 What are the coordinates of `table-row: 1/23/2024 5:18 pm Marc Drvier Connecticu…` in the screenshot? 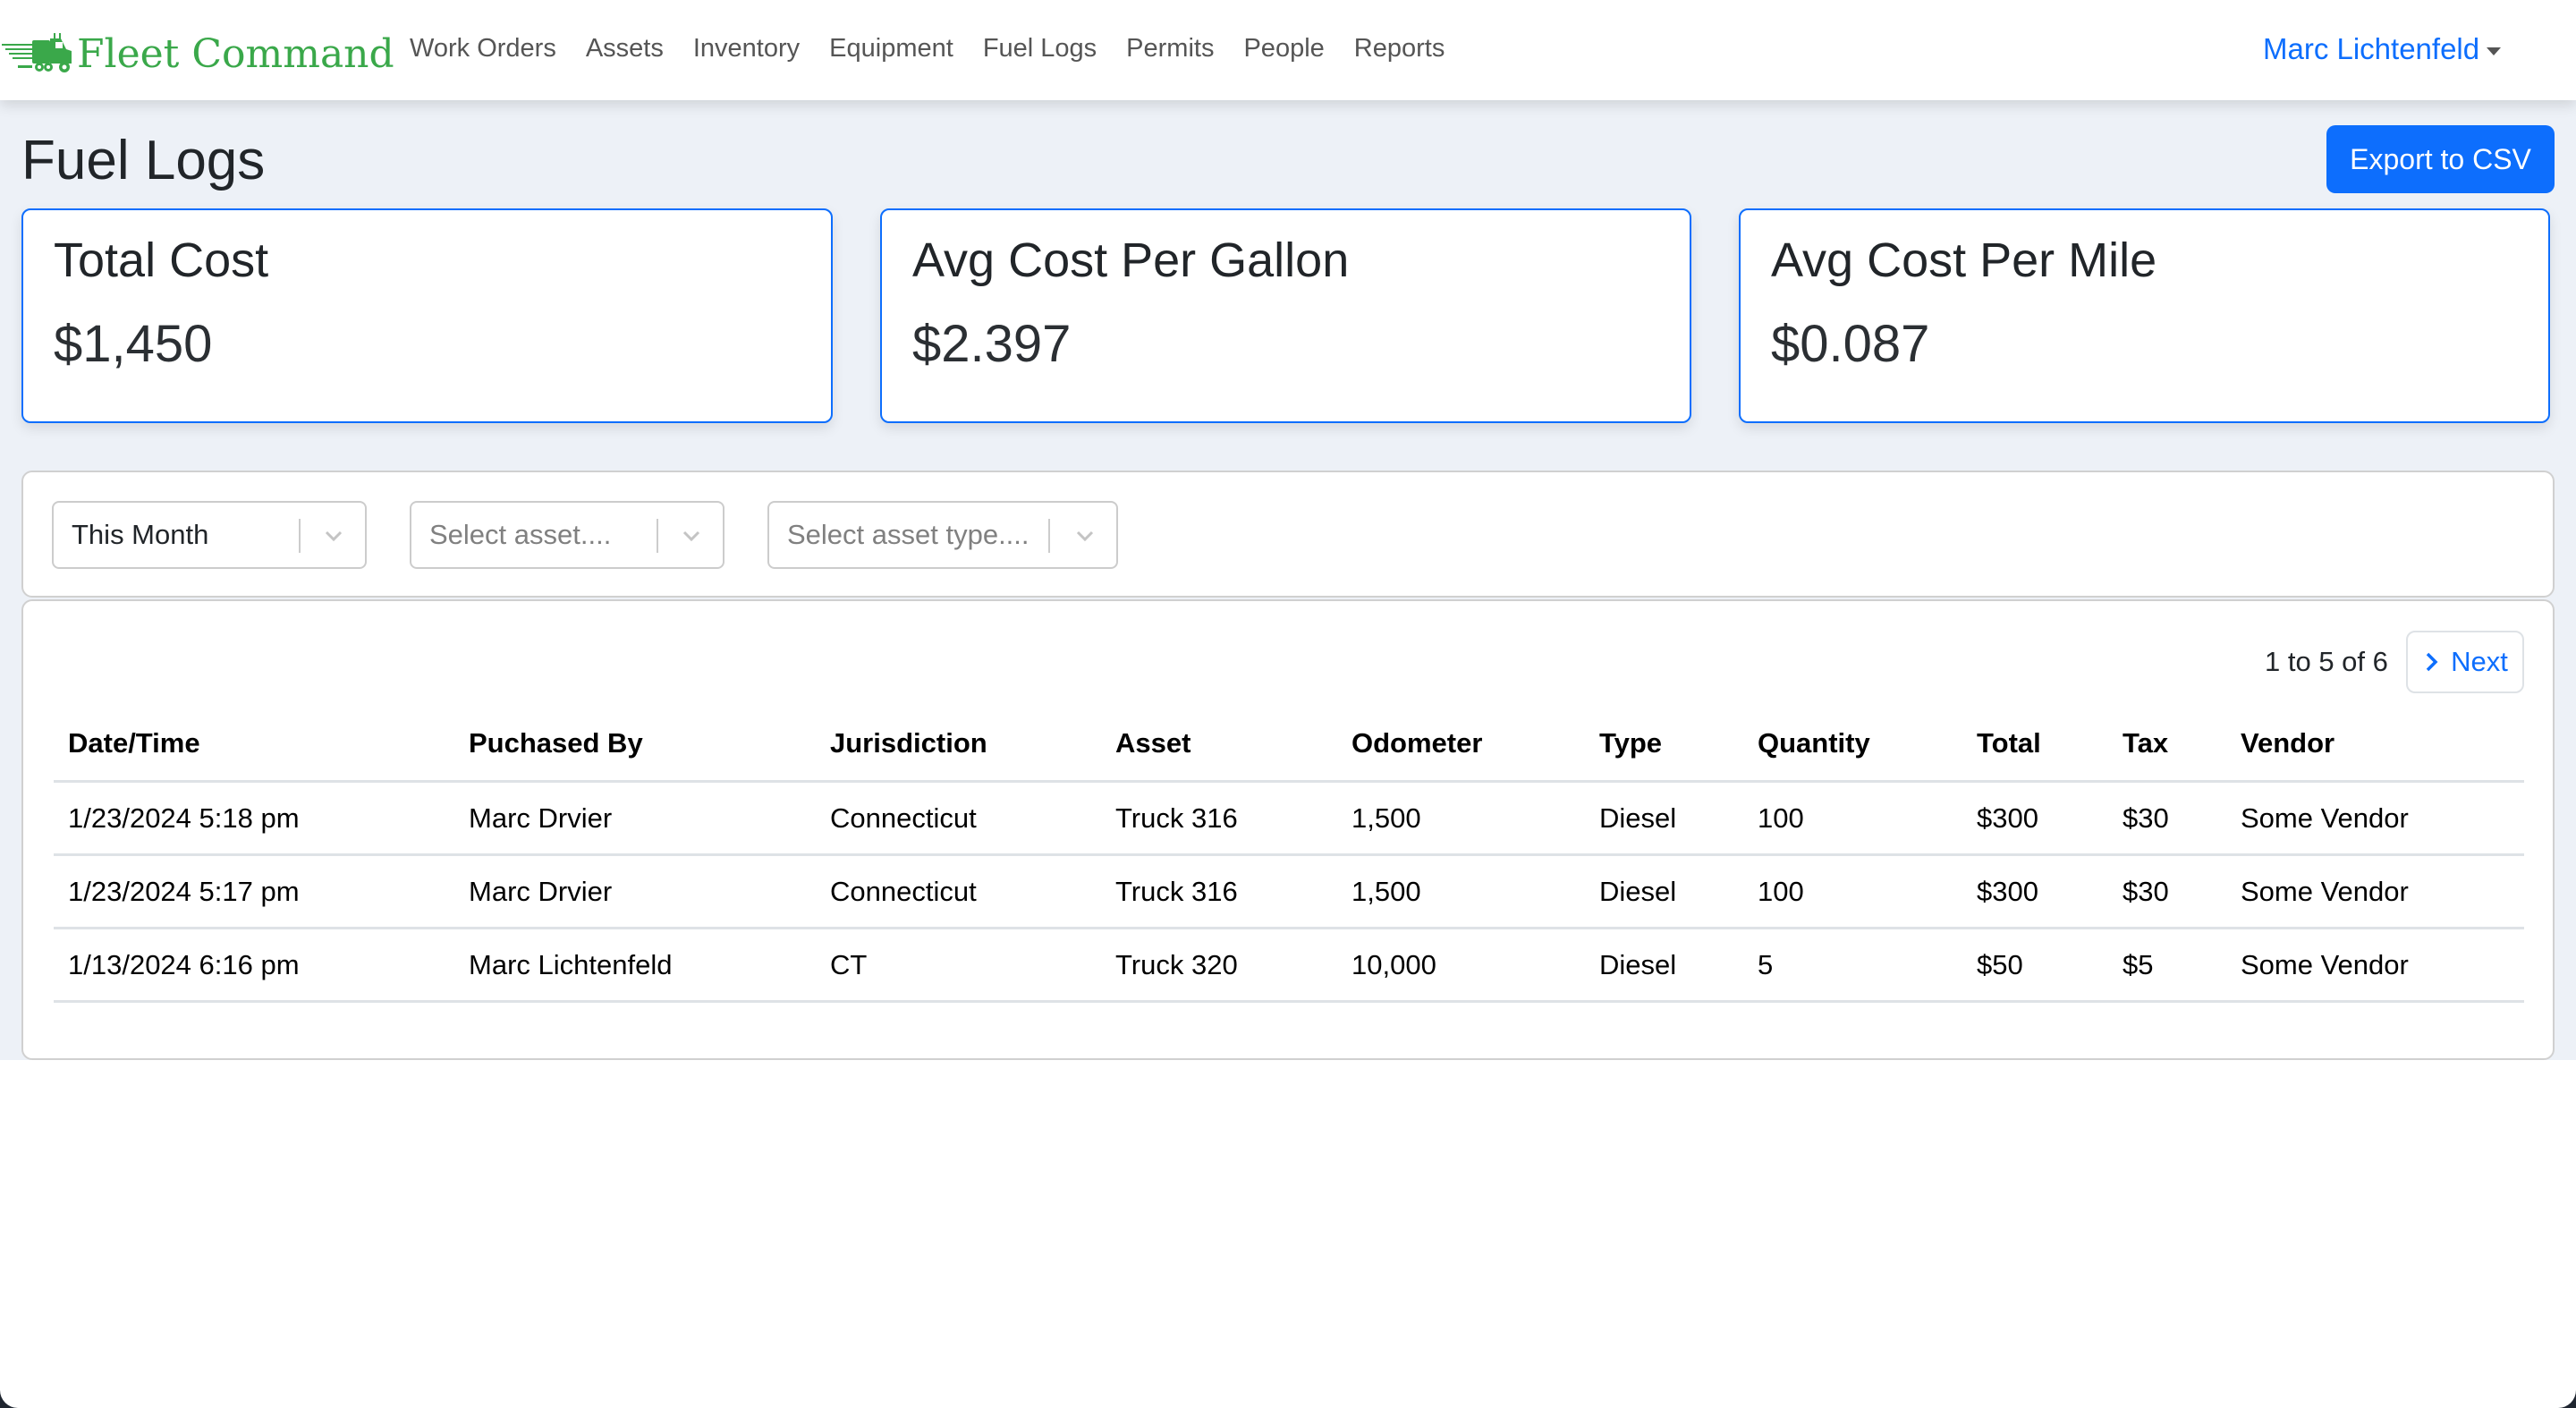 It's located at (1289, 818).